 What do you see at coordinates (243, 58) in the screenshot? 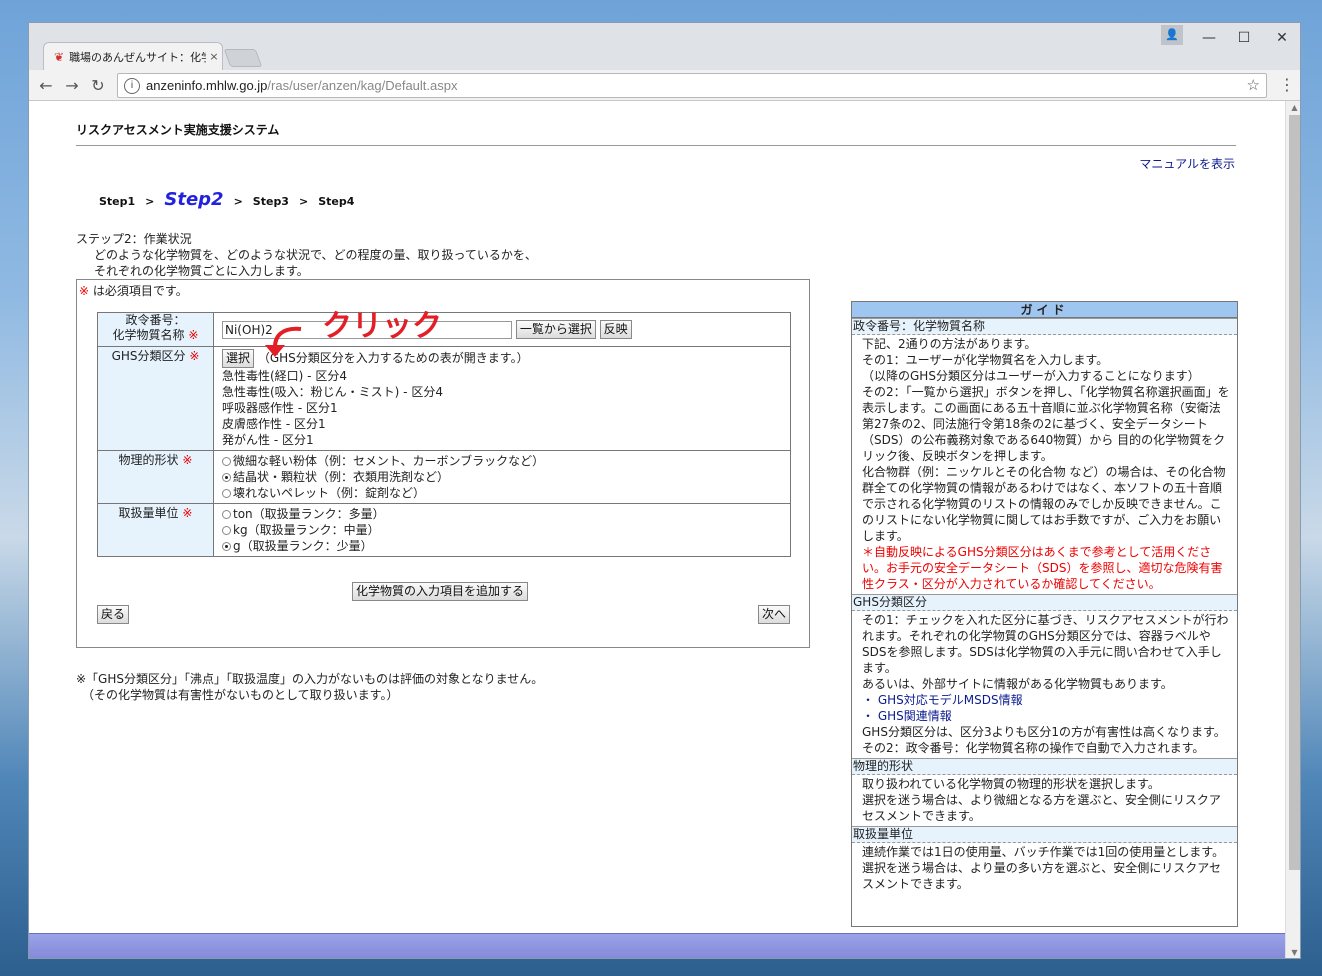
I see `new-tab-button` at bounding box center [243, 58].